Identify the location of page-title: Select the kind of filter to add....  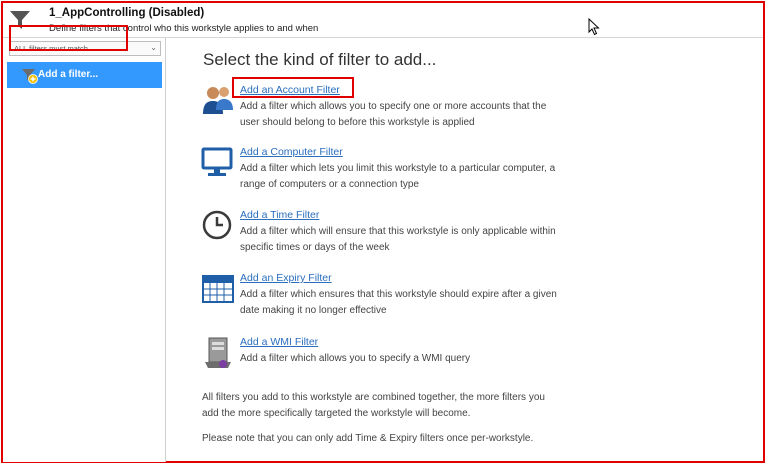
(320, 59).